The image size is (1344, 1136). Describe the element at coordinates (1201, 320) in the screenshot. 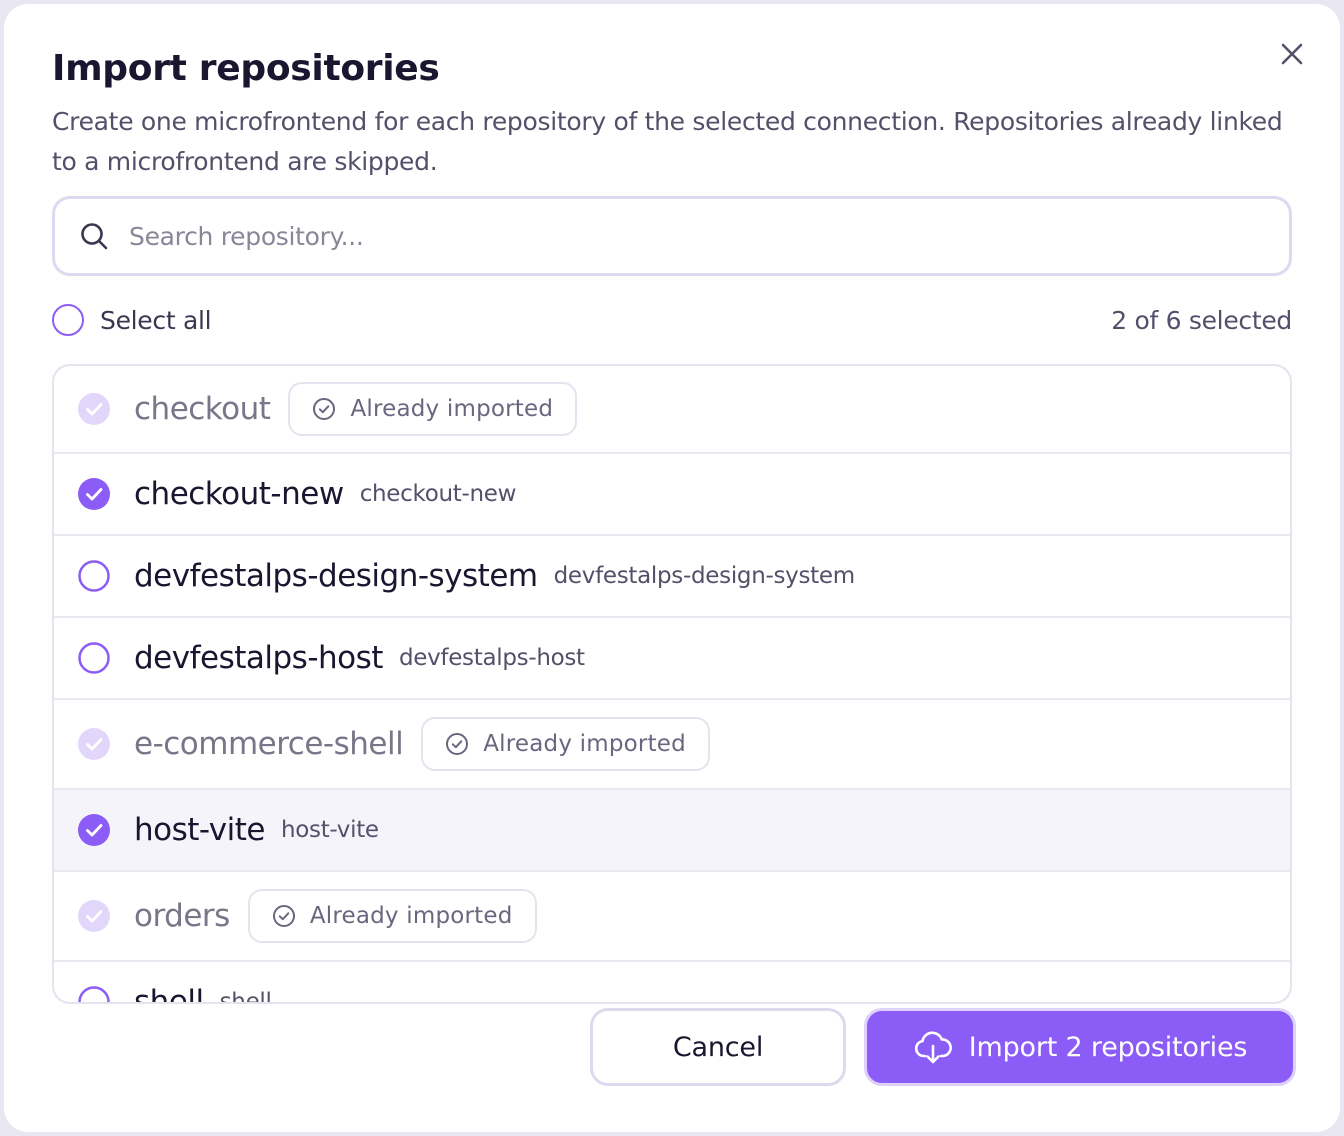

I see `selection-count: 2 of 6 selected` at that location.